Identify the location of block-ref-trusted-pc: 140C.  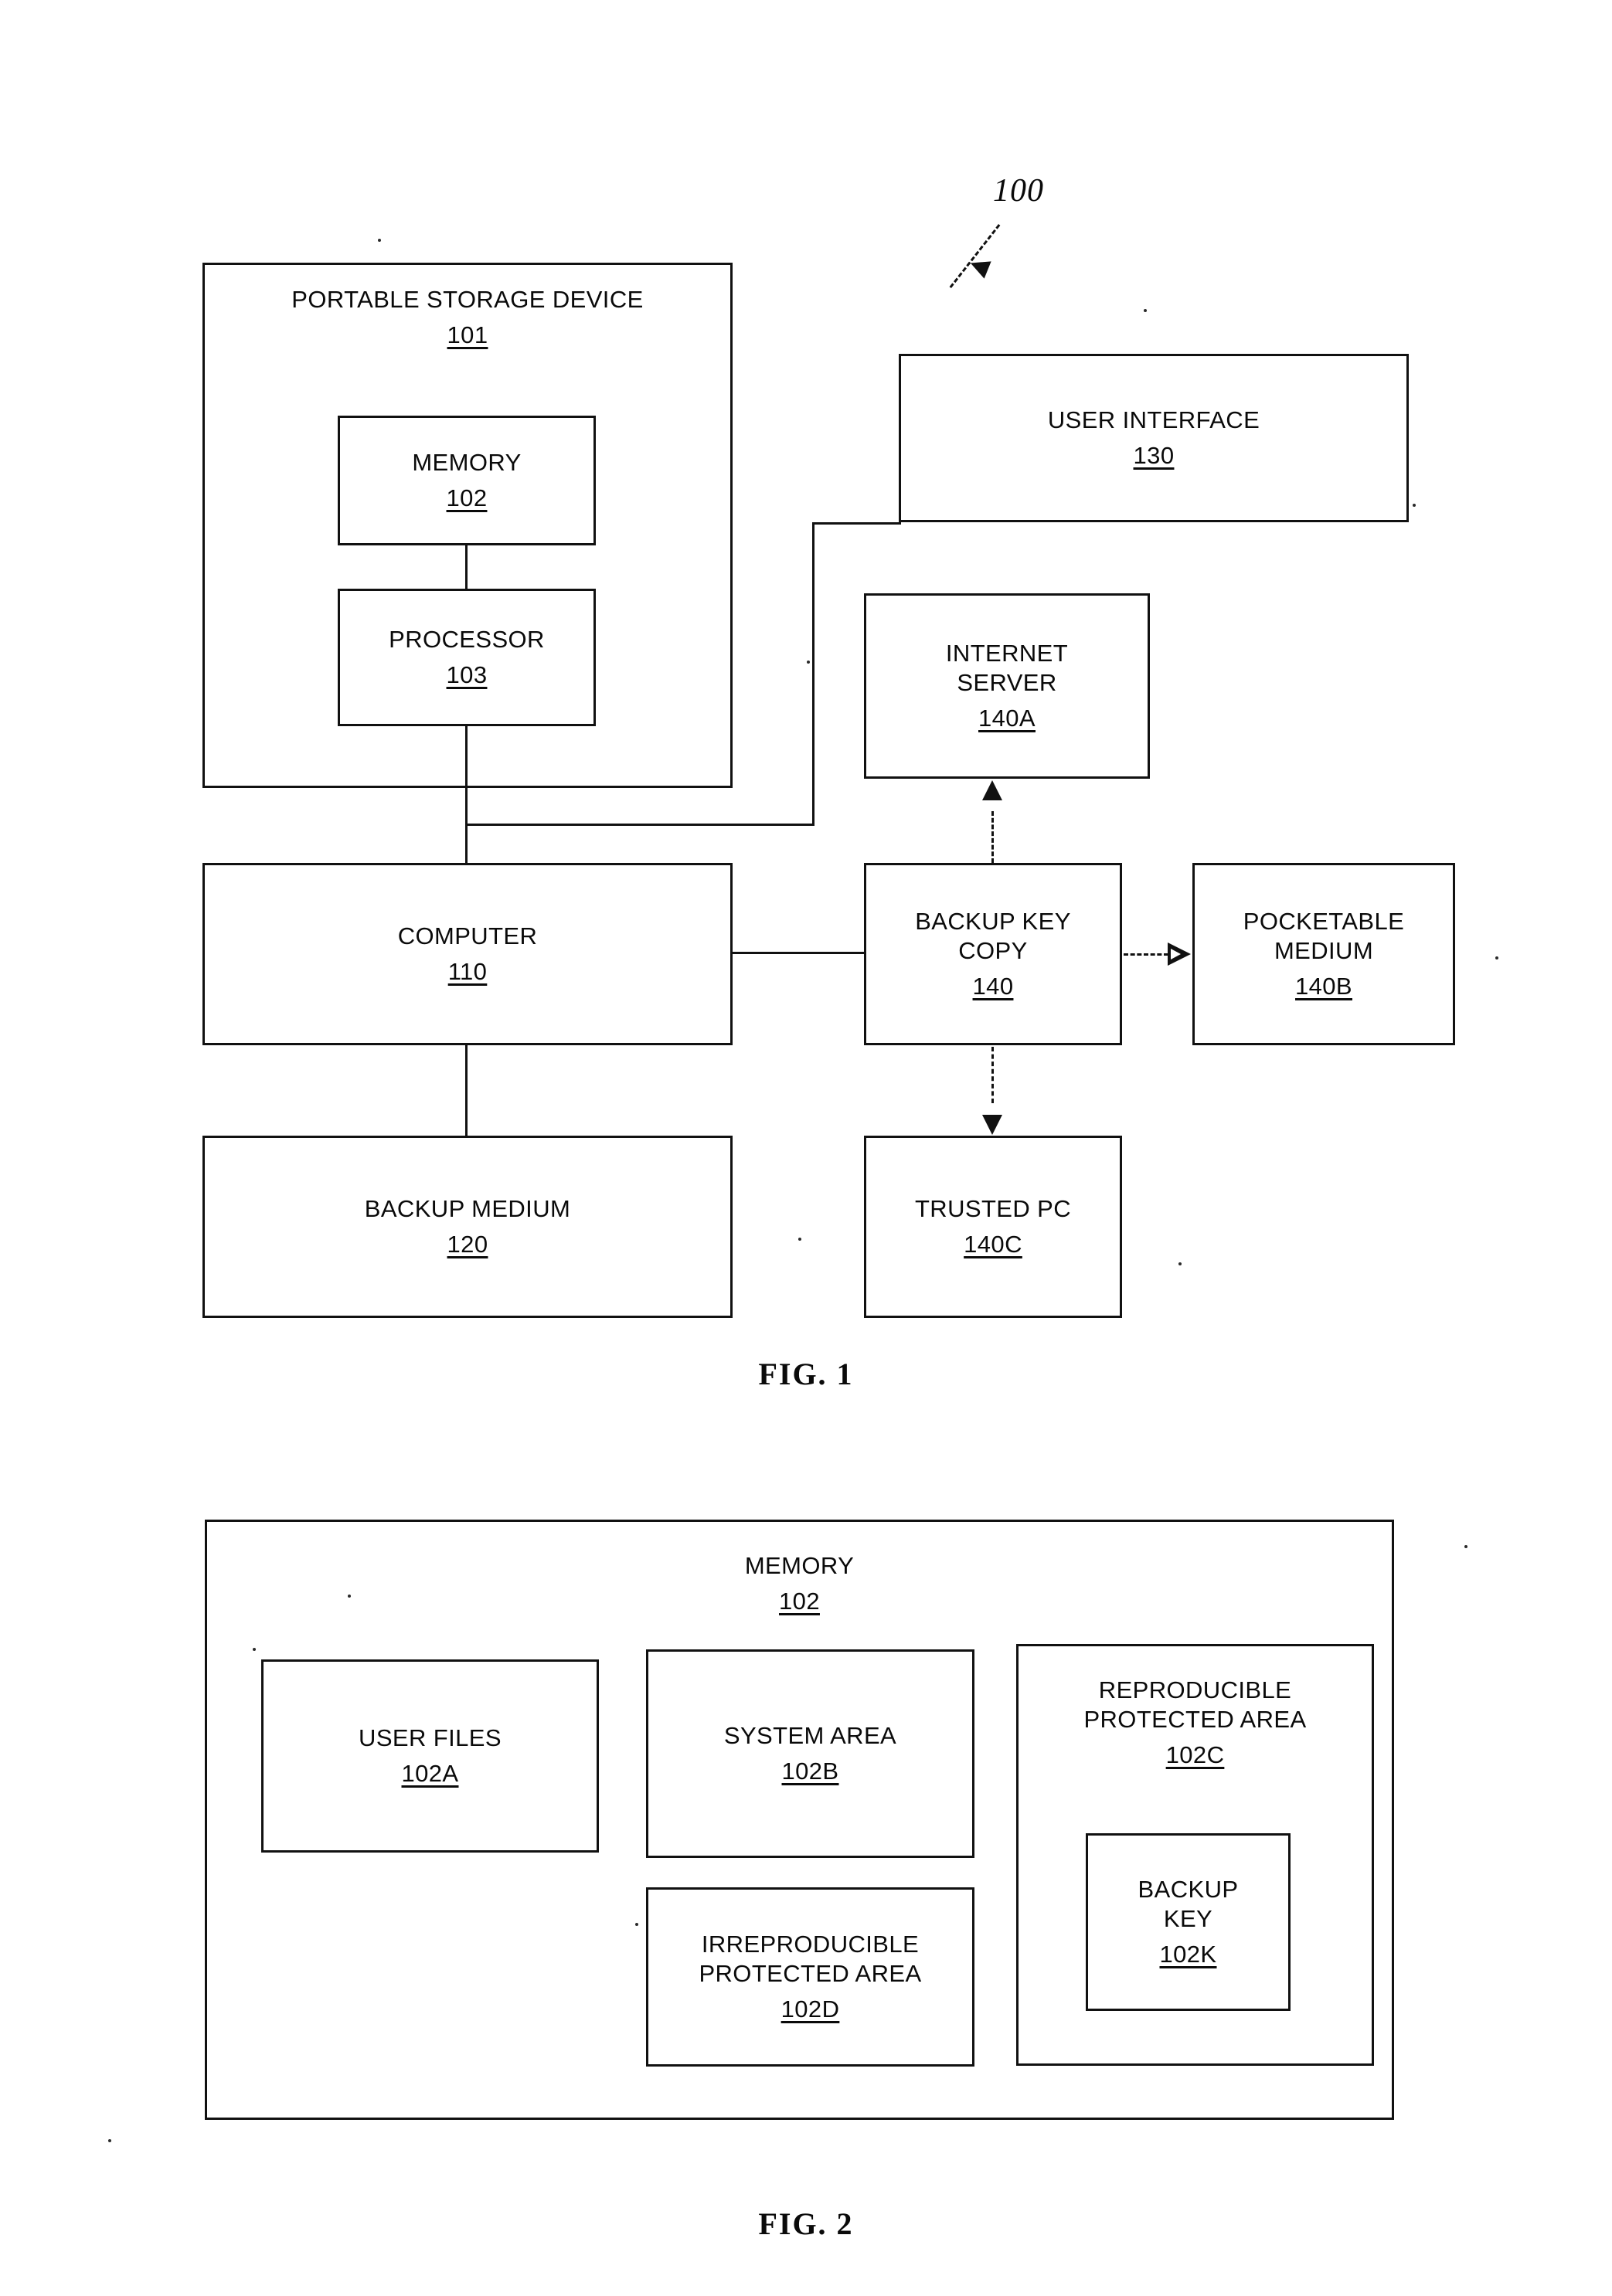
(993, 1244).